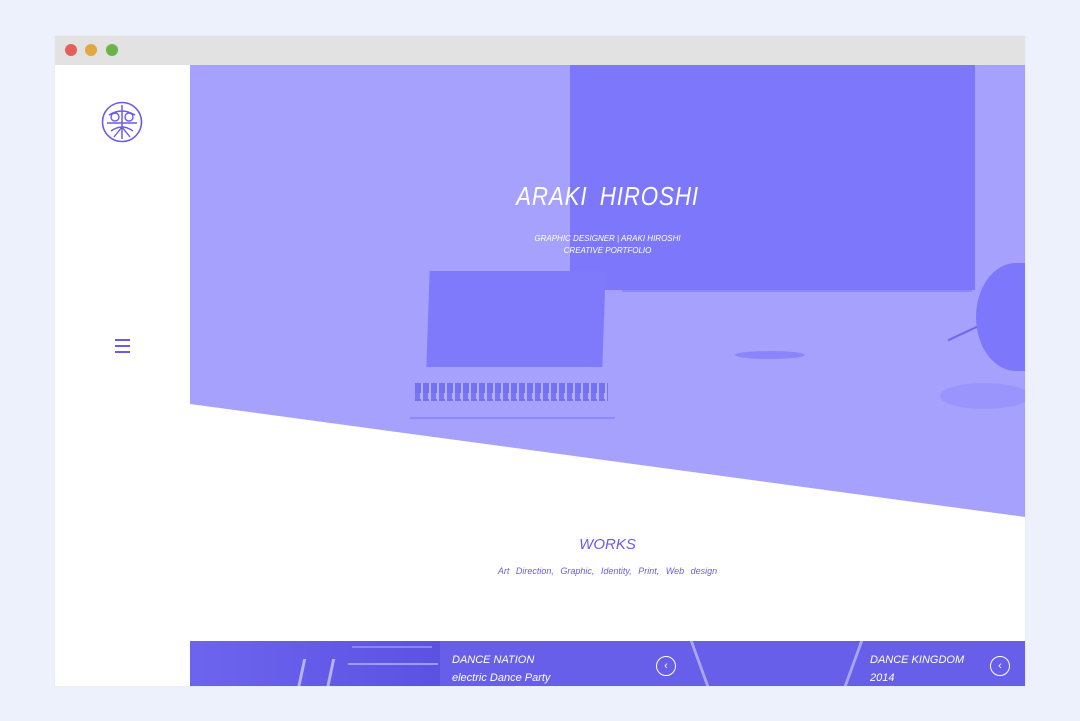 The width and height of the screenshot is (1080, 721). What do you see at coordinates (71, 50) in the screenshot?
I see `close-window-button` at bounding box center [71, 50].